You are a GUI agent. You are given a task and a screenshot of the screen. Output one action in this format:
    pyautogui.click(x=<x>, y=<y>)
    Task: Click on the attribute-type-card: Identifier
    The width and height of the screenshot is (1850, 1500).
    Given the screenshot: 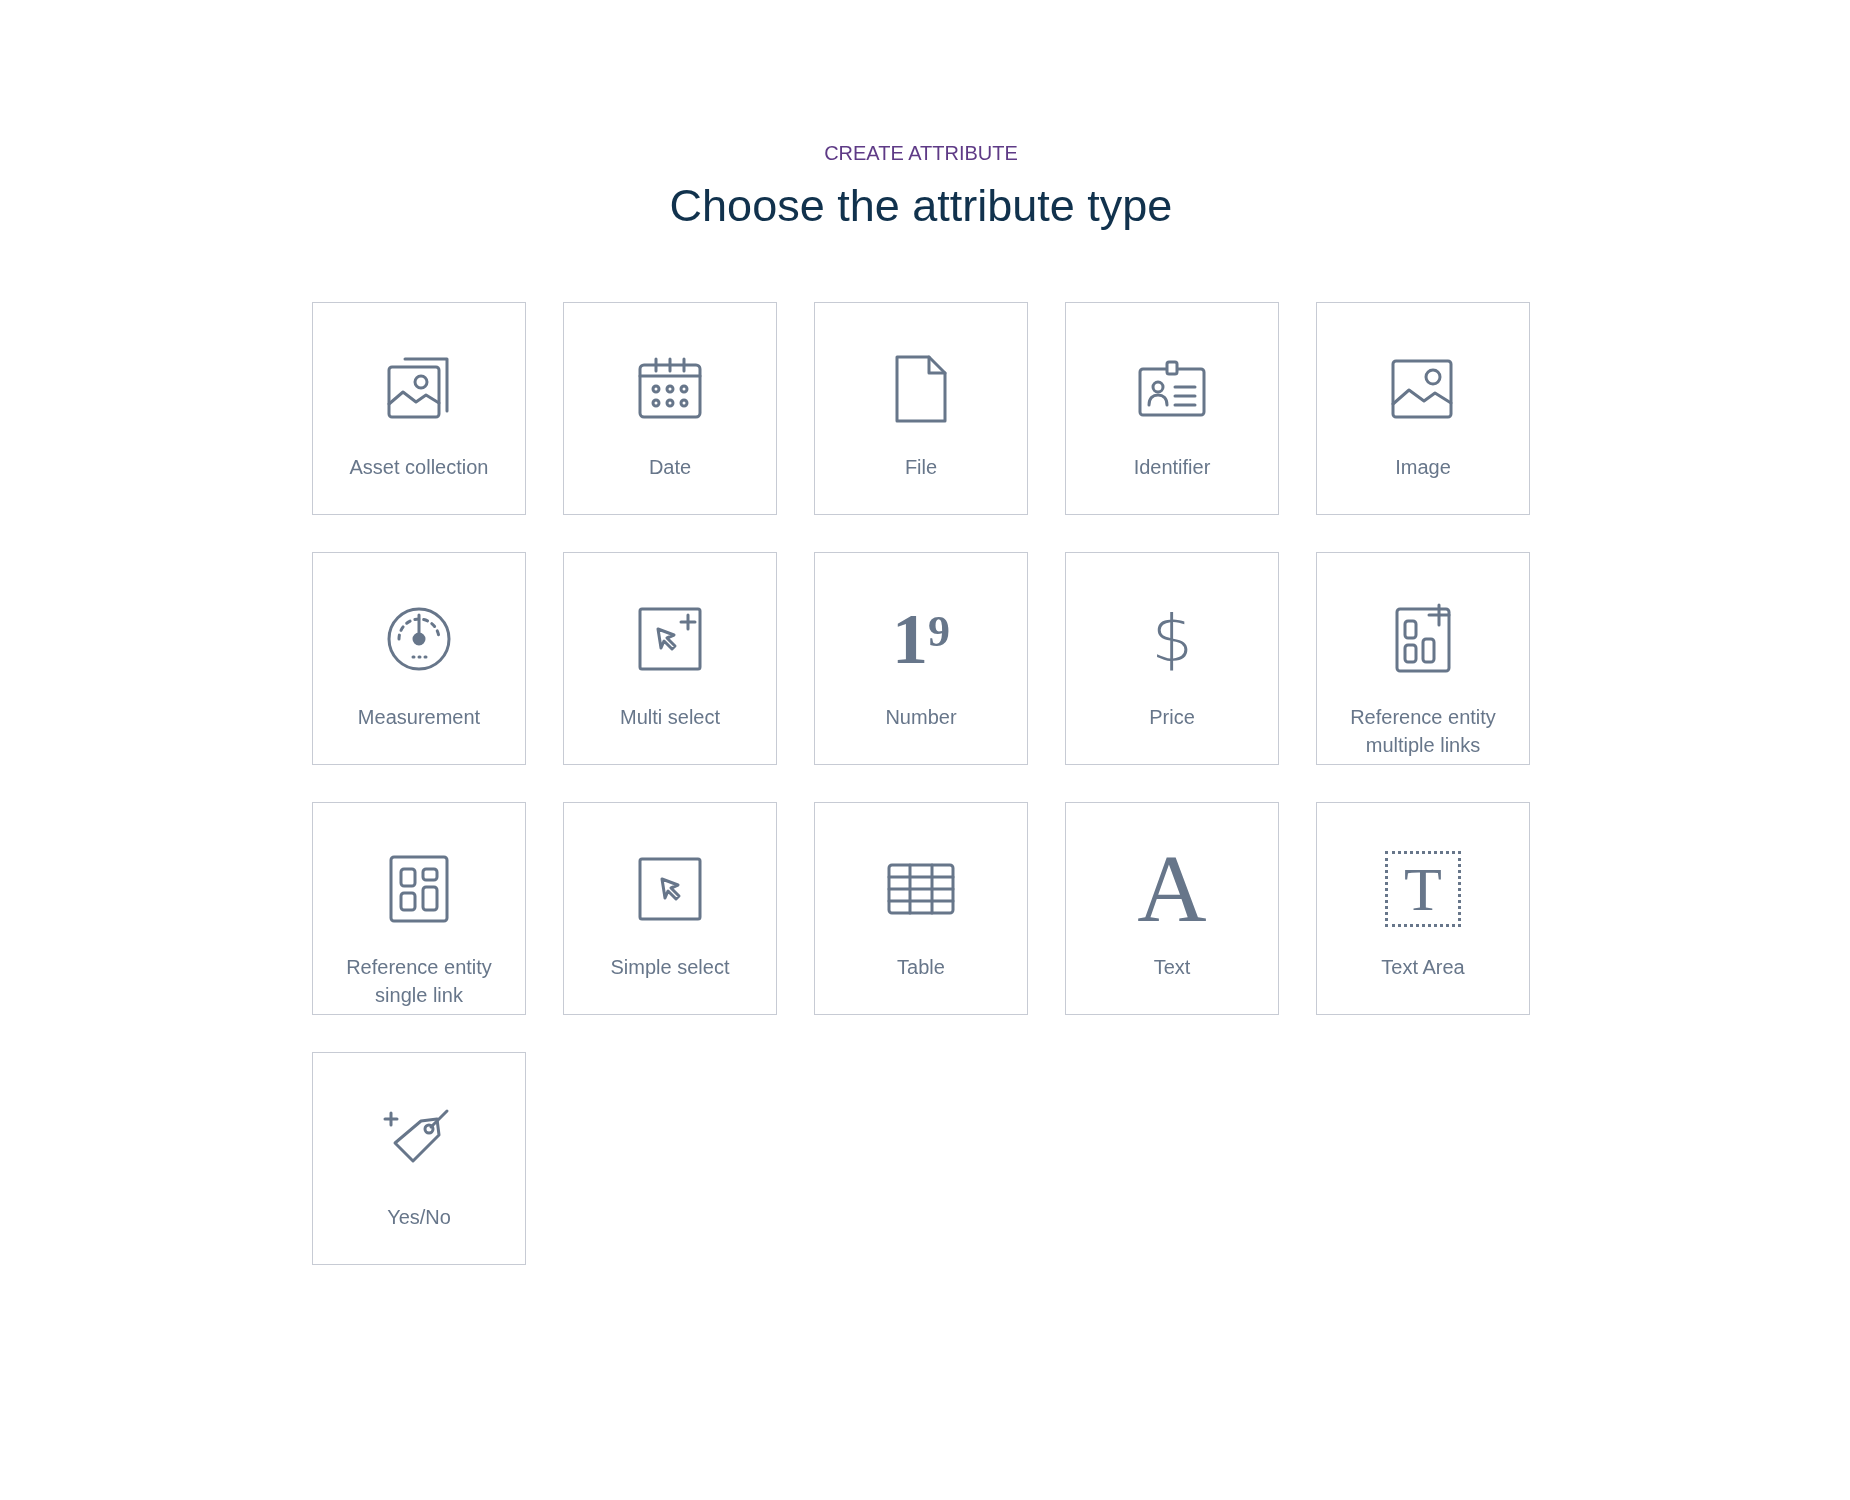 What is the action you would take?
    pyautogui.click(x=1172, y=408)
    